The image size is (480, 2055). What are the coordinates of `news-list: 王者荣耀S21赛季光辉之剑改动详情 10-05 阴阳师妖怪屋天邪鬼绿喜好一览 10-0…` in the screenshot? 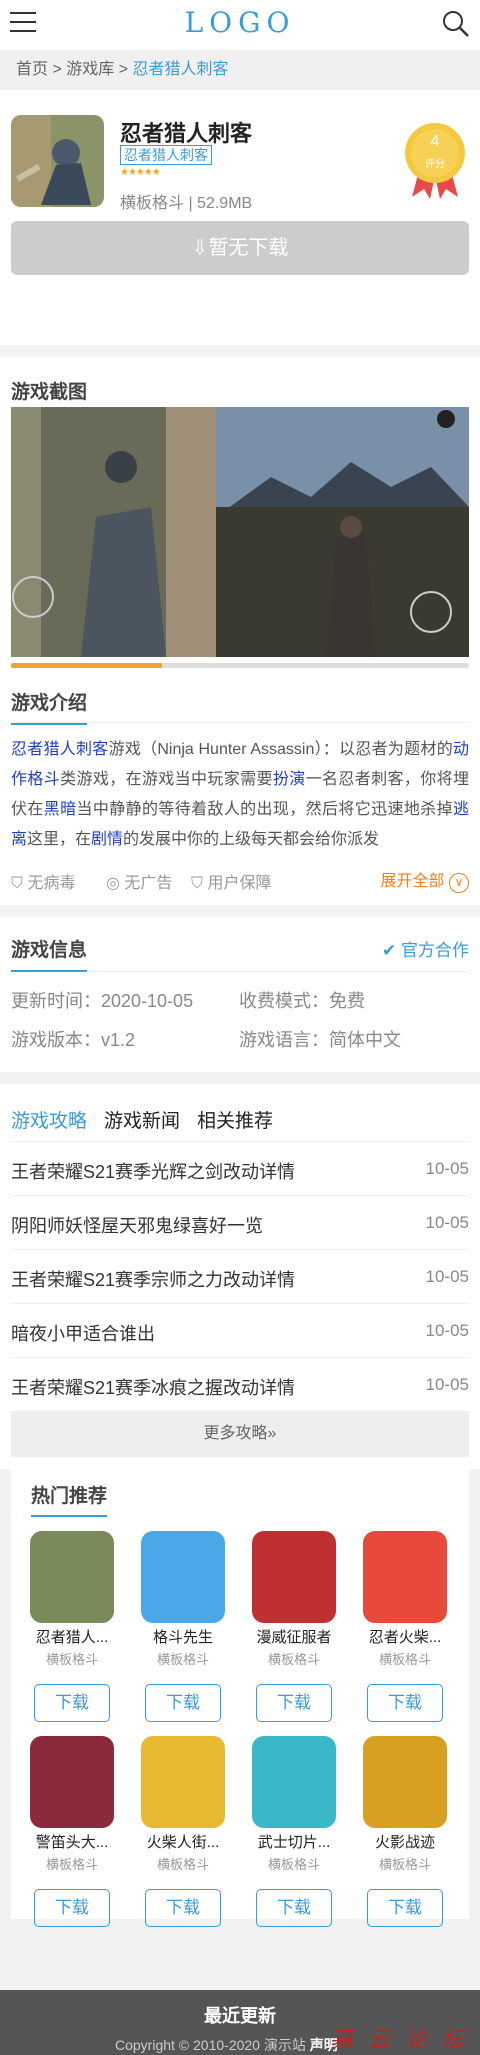 It's located at (240, 1277).